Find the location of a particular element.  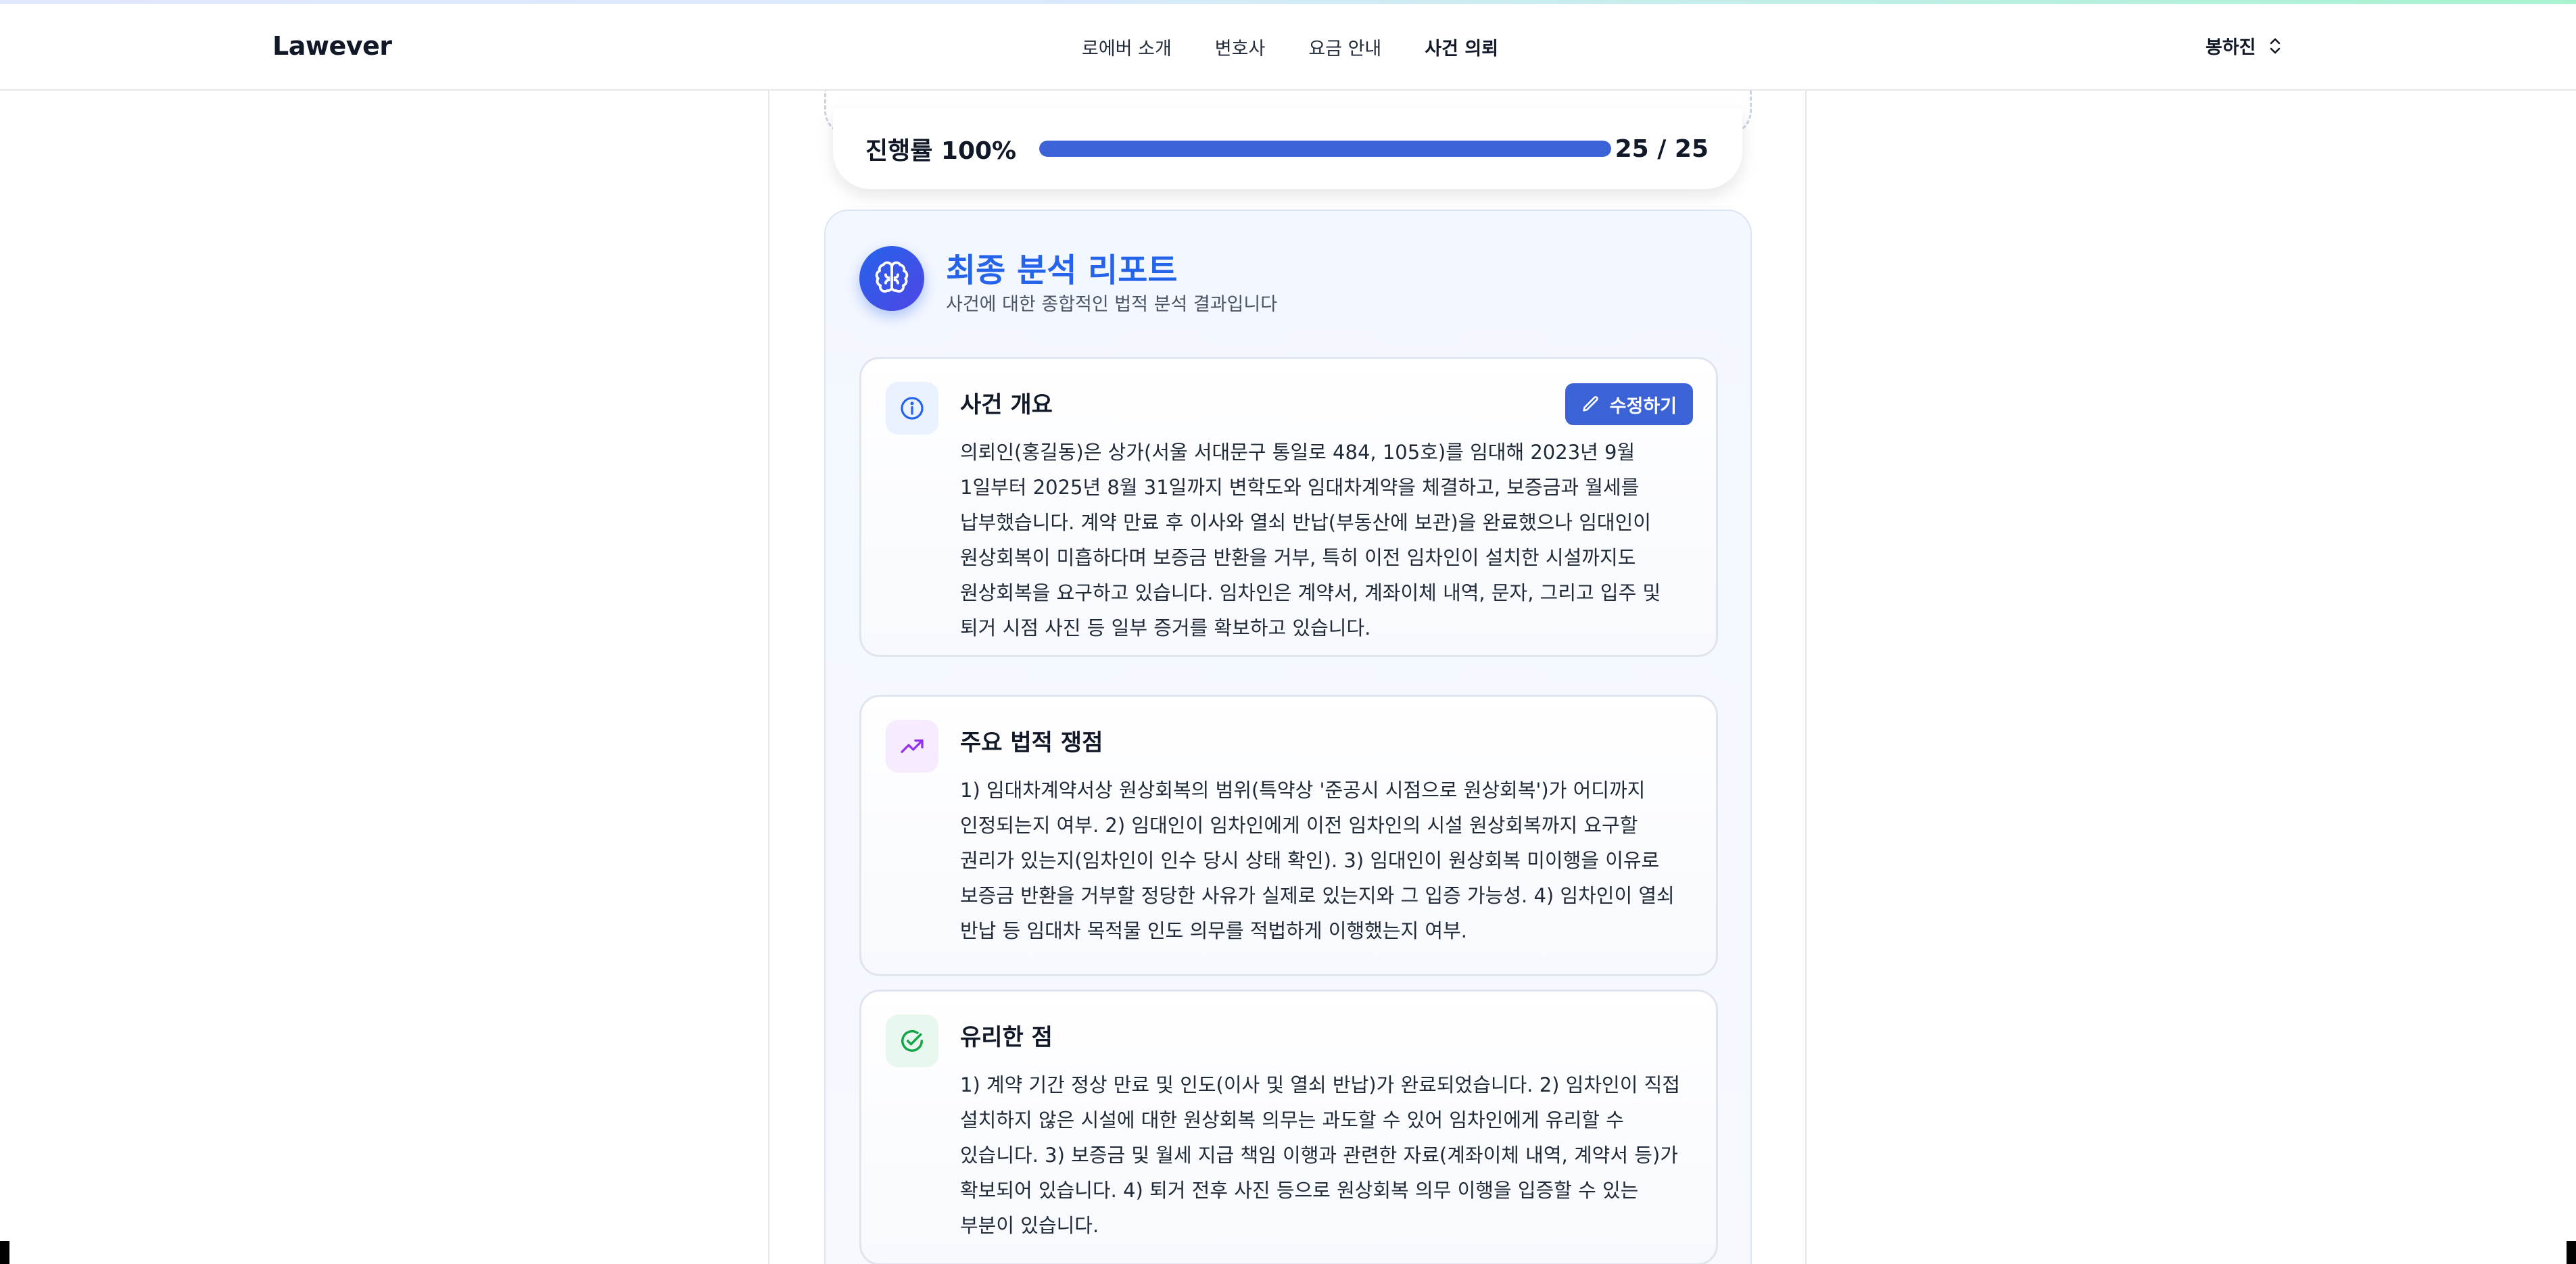

main-nav: 로에버 소개 변호사 요금 안내 사건 의뢰 is located at coordinates (1290, 47).